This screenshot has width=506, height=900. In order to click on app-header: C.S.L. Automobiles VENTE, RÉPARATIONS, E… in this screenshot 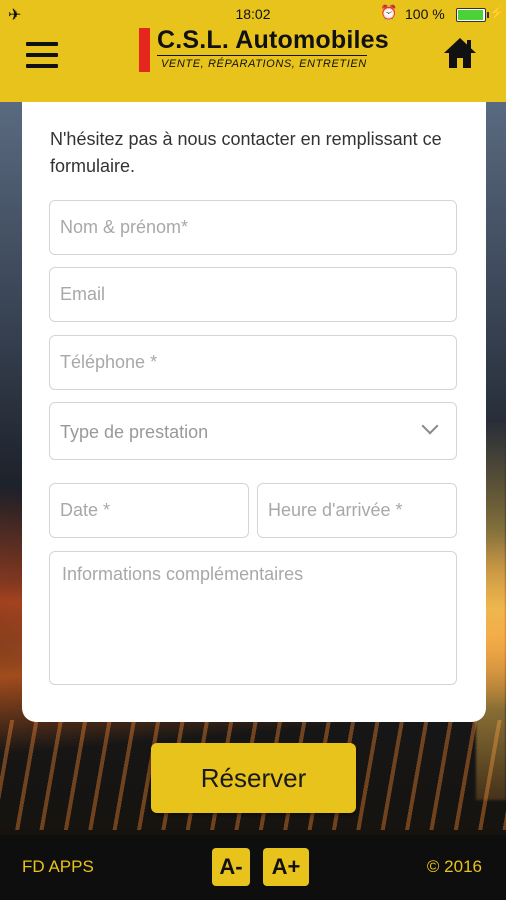, I will do `click(253, 64)`.